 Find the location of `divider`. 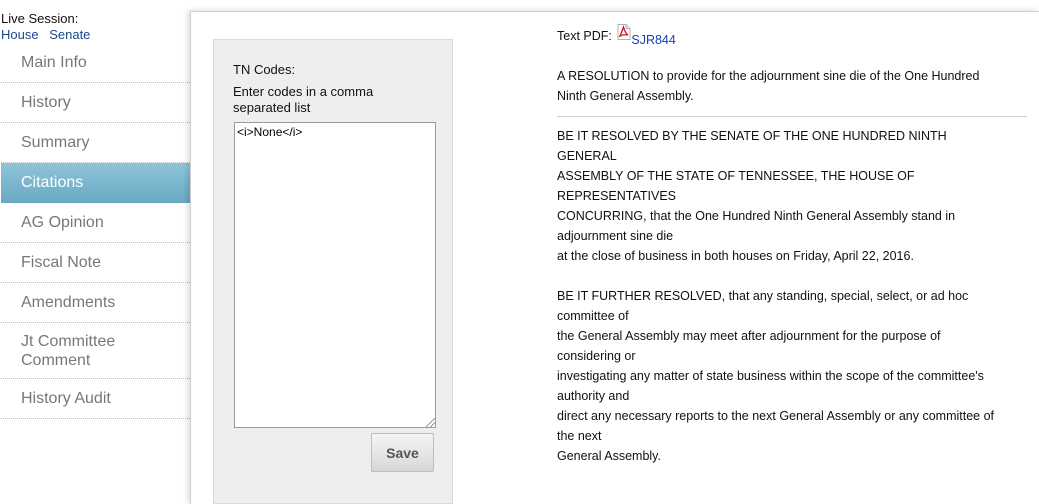

divider is located at coordinates (792, 116).